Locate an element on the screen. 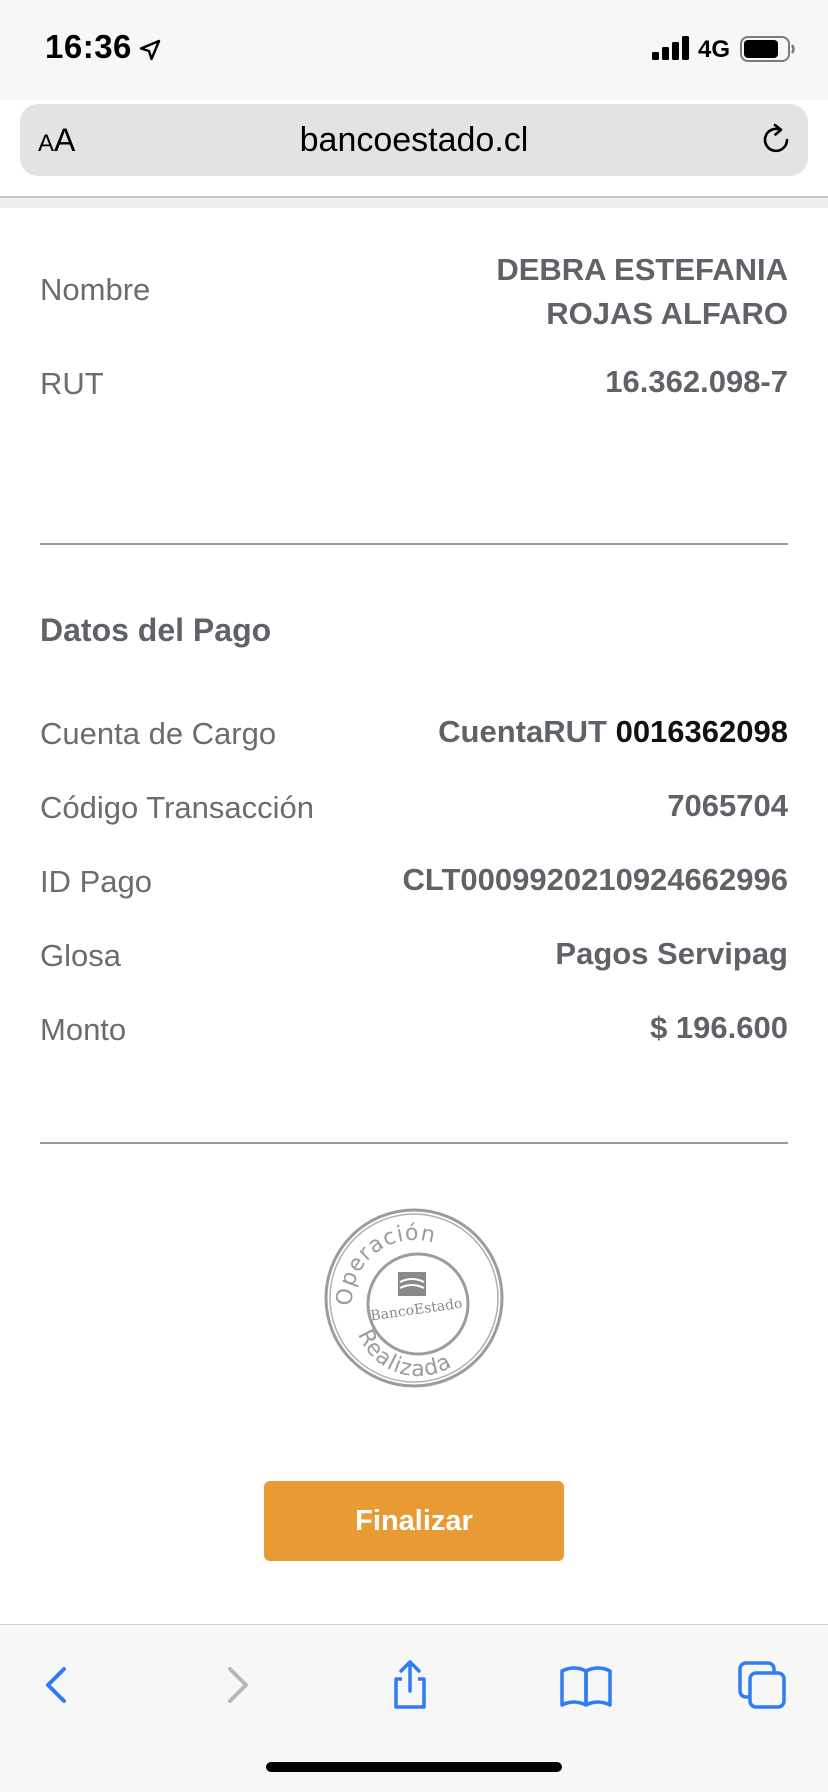  aa-large: A is located at coordinates (65, 140).